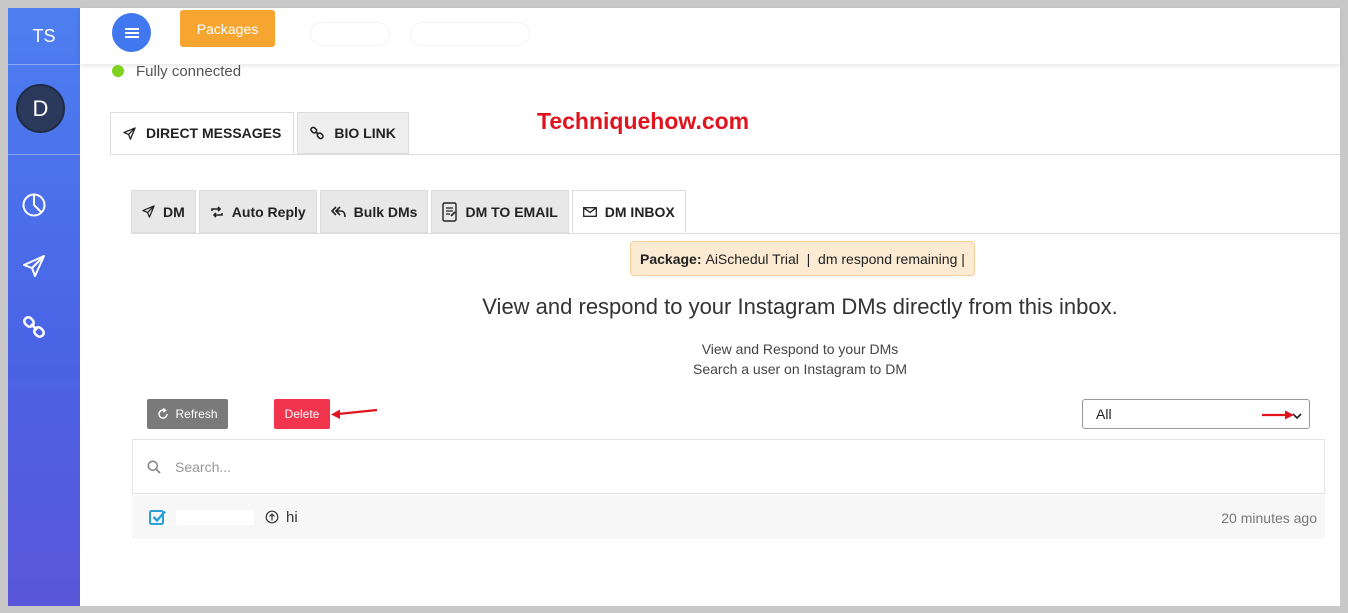 This screenshot has height=613, width=1348. Describe the element at coordinates (1104, 414) in the screenshot. I see `filter-value: All` at that location.